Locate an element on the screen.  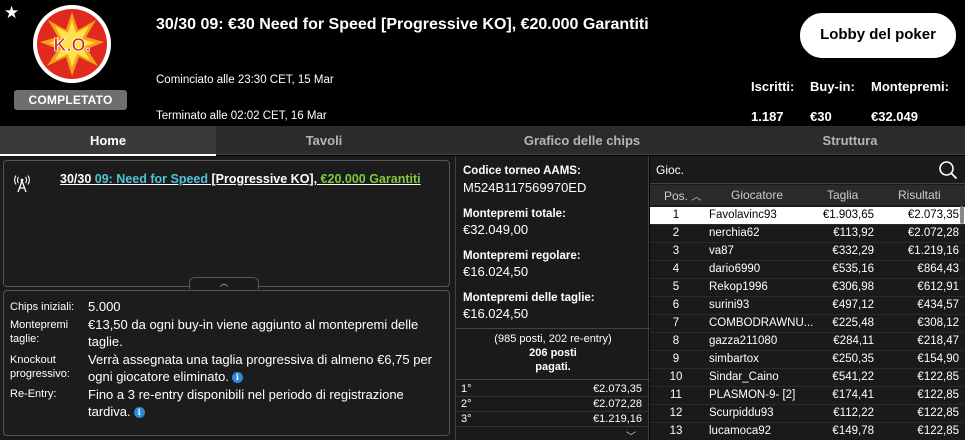
sort-caret-up-icon: ︿ is located at coordinates (696, 197).